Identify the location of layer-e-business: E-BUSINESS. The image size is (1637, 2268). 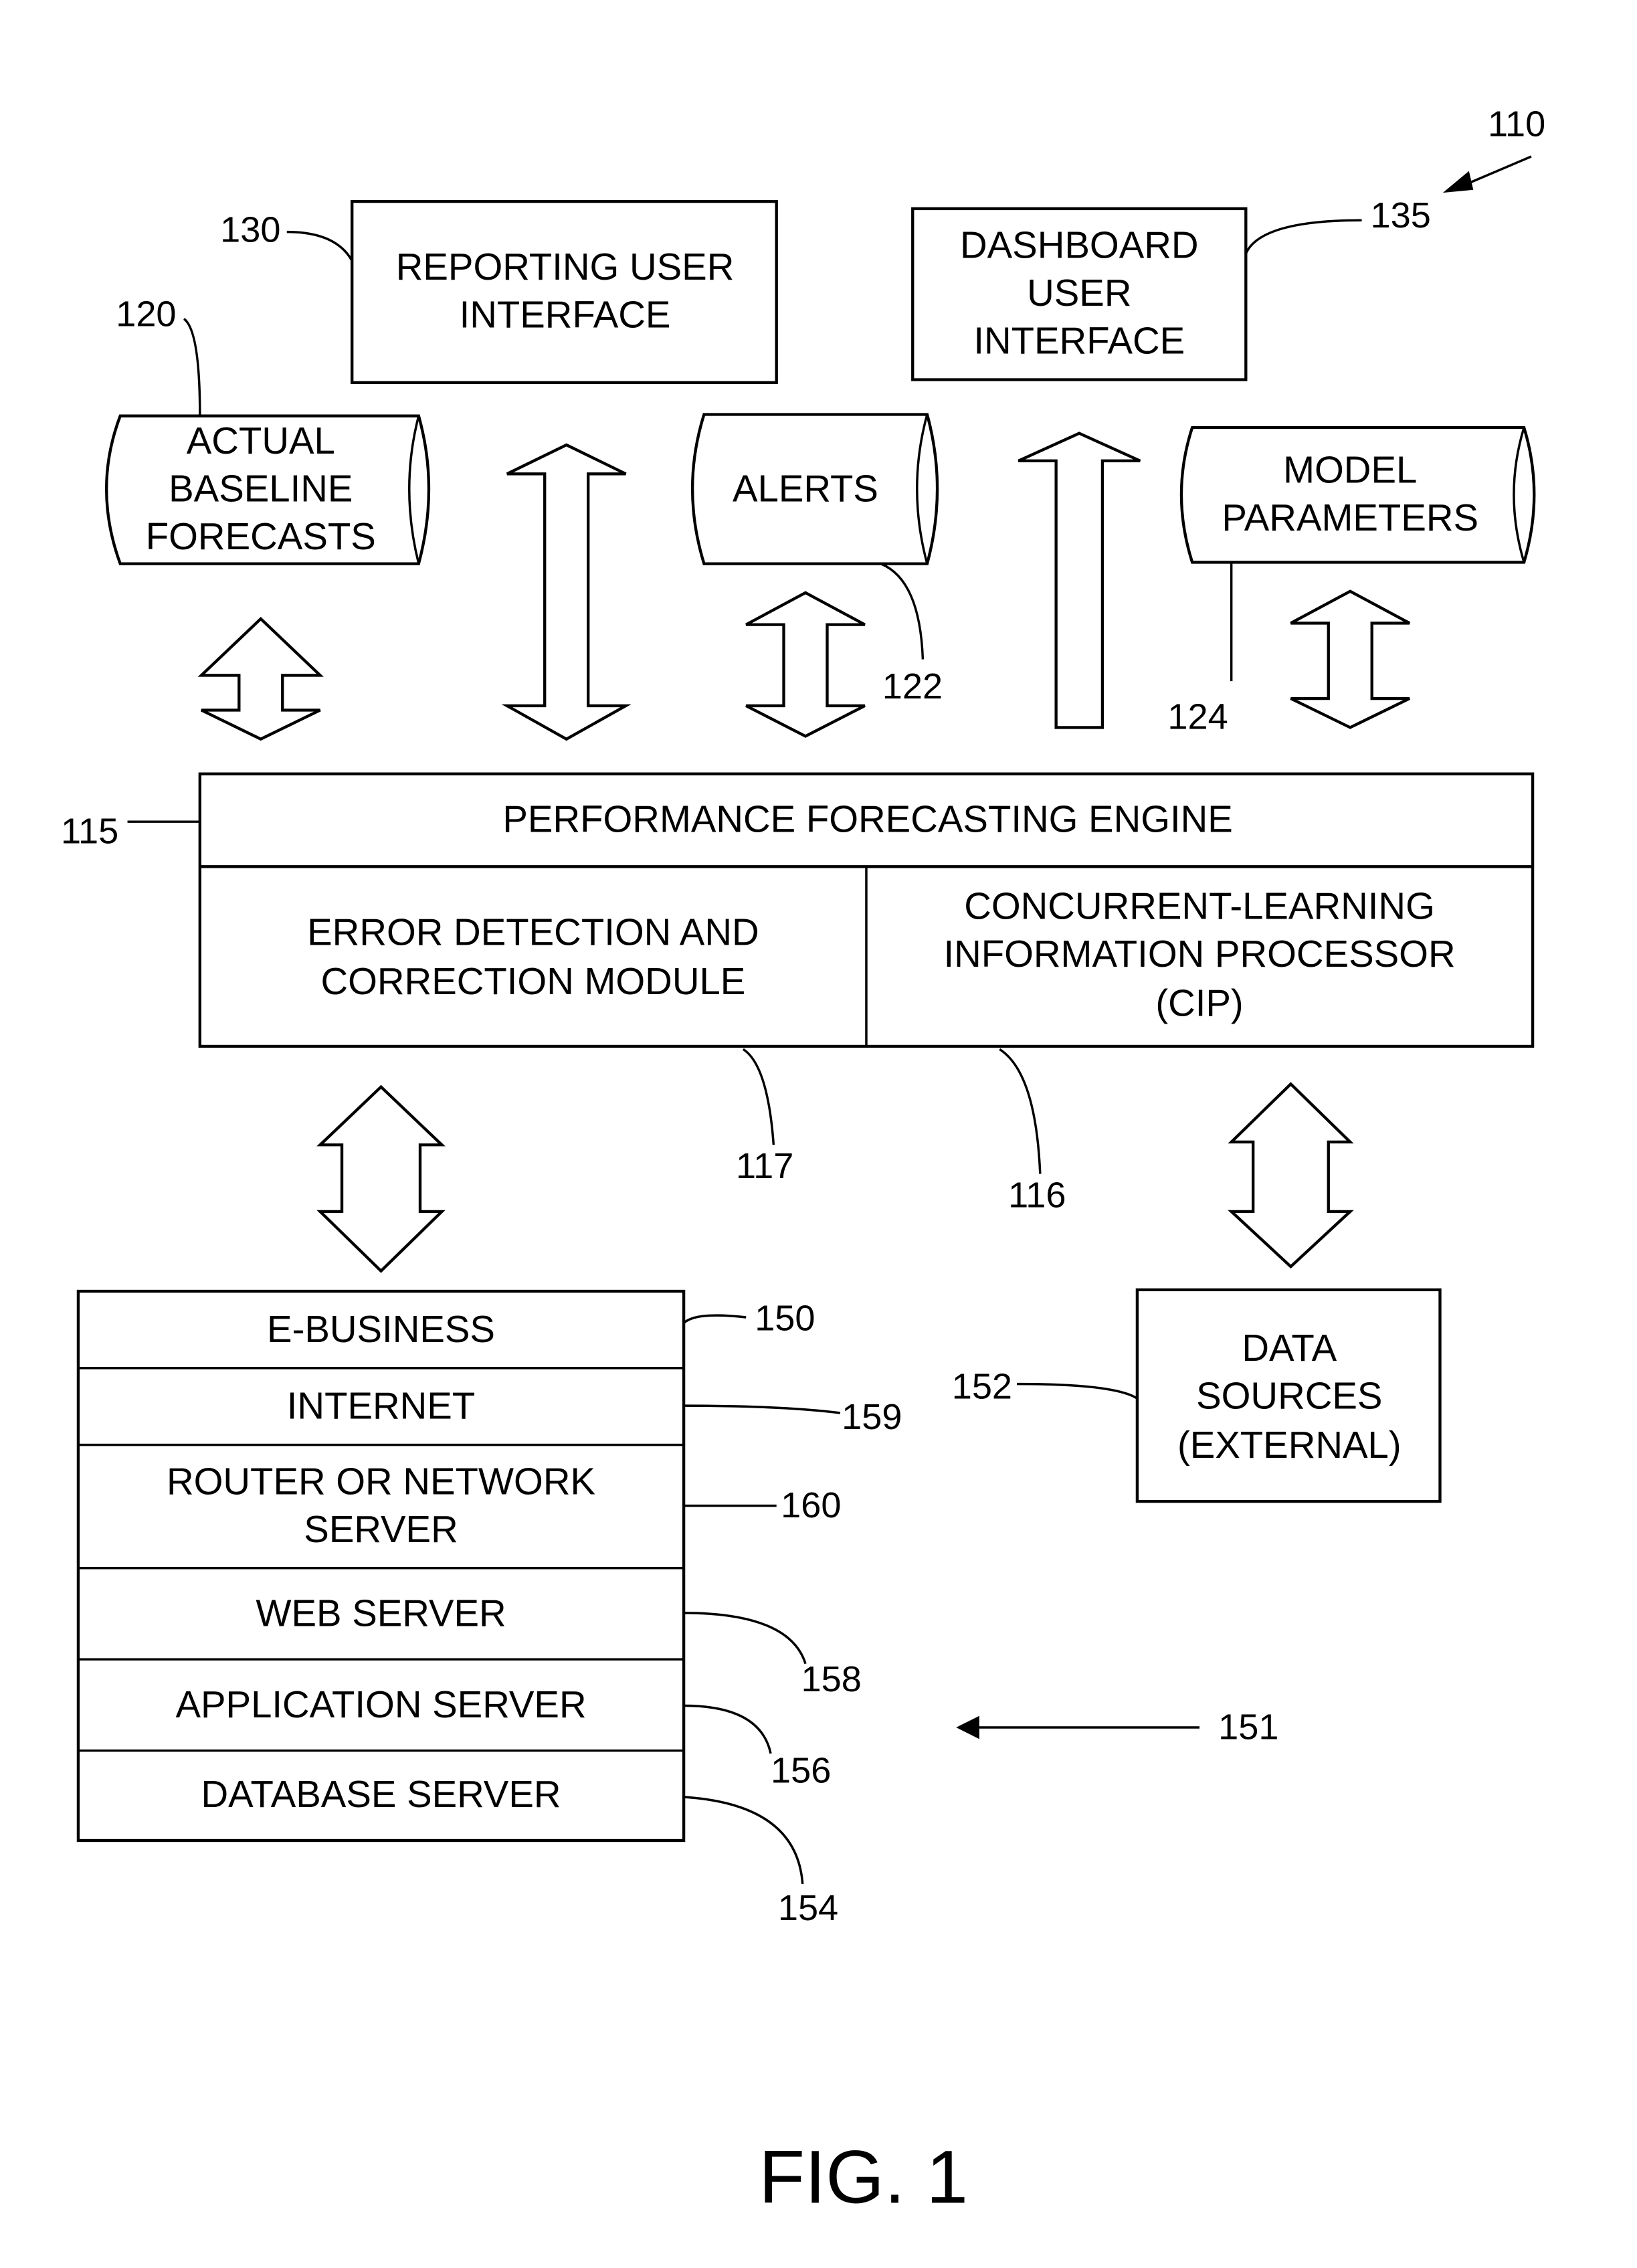
(381, 1329).